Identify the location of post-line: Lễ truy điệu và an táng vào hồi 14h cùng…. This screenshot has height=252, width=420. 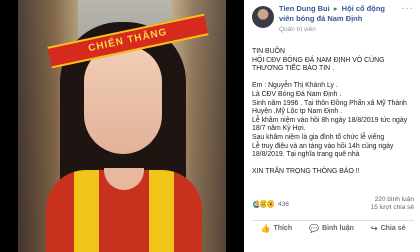
(323, 150).